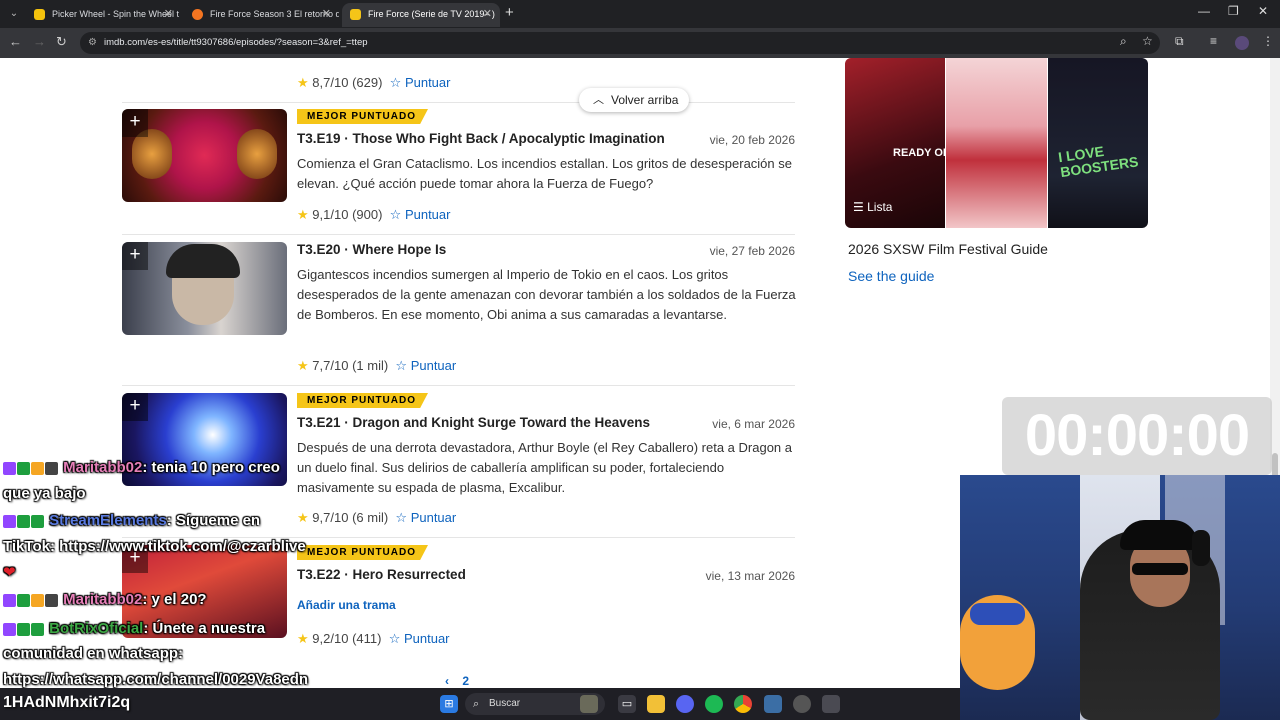 This screenshot has width=1280, height=720. I want to click on episode-rating: ★ 9,1/10 (900) ☆ Puntuar, so click(373, 215).